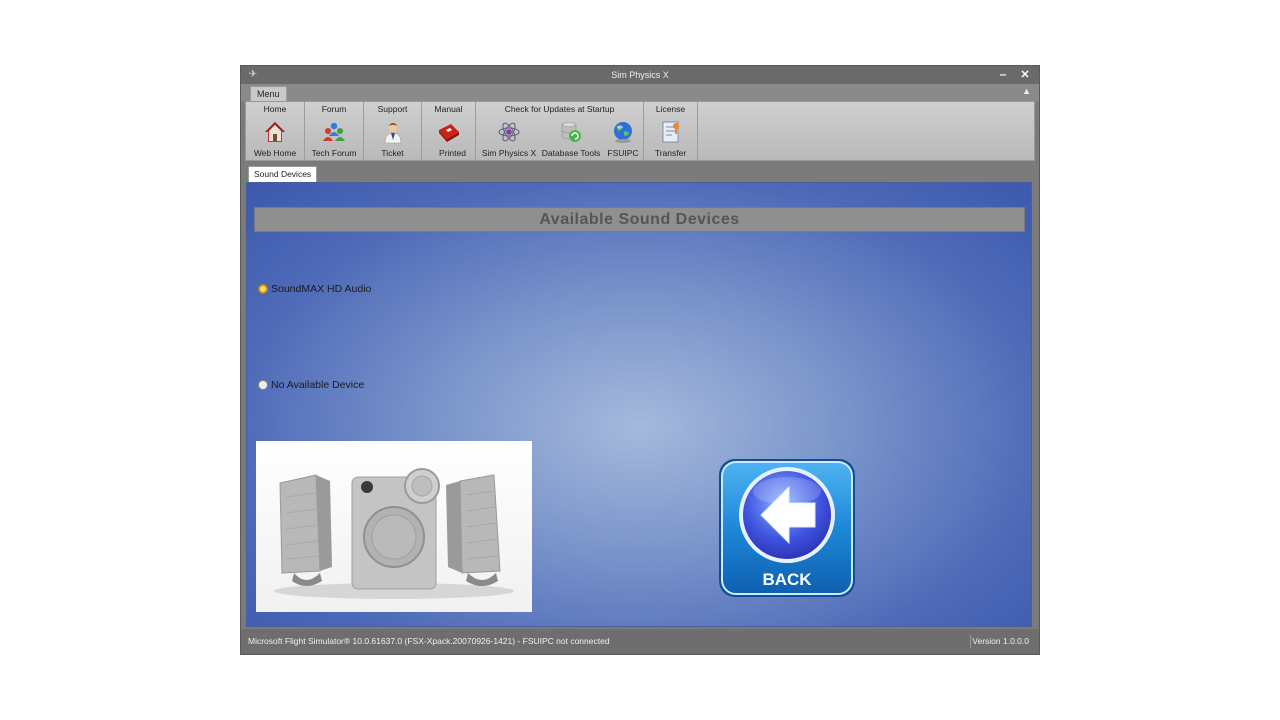 This screenshot has height=720, width=1280. What do you see at coordinates (275, 109) in the screenshot?
I see `group-header: Home` at bounding box center [275, 109].